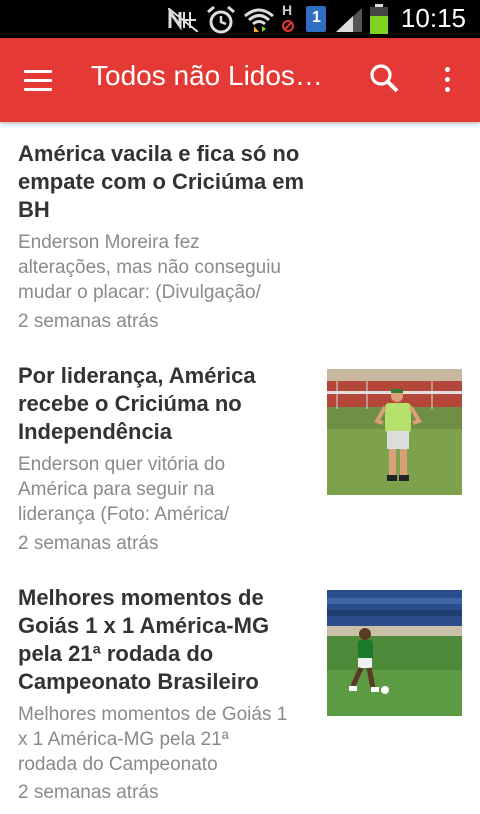  Describe the element at coordinates (259, 20) in the screenshot. I see `wifi-icon` at that location.